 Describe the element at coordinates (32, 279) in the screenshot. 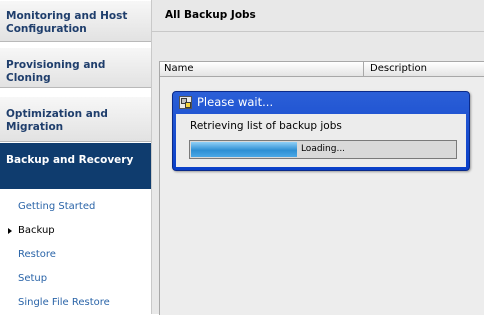

I see `sidebar-item-setup: Setup` at that location.